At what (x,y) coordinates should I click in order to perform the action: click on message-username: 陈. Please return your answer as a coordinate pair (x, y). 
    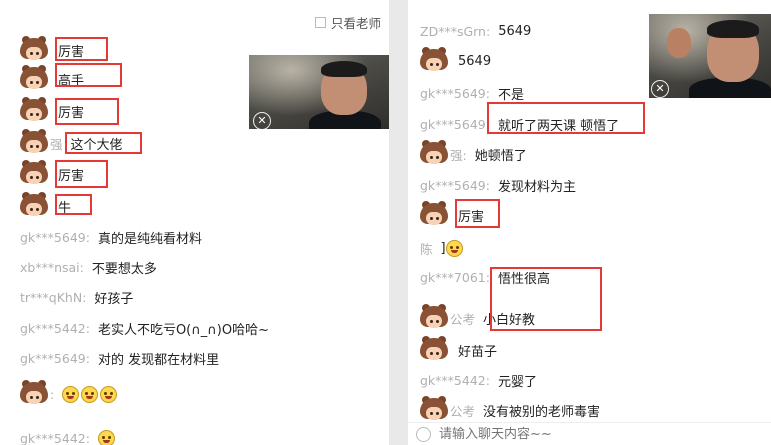
    Looking at the image, I should click on (426, 249).